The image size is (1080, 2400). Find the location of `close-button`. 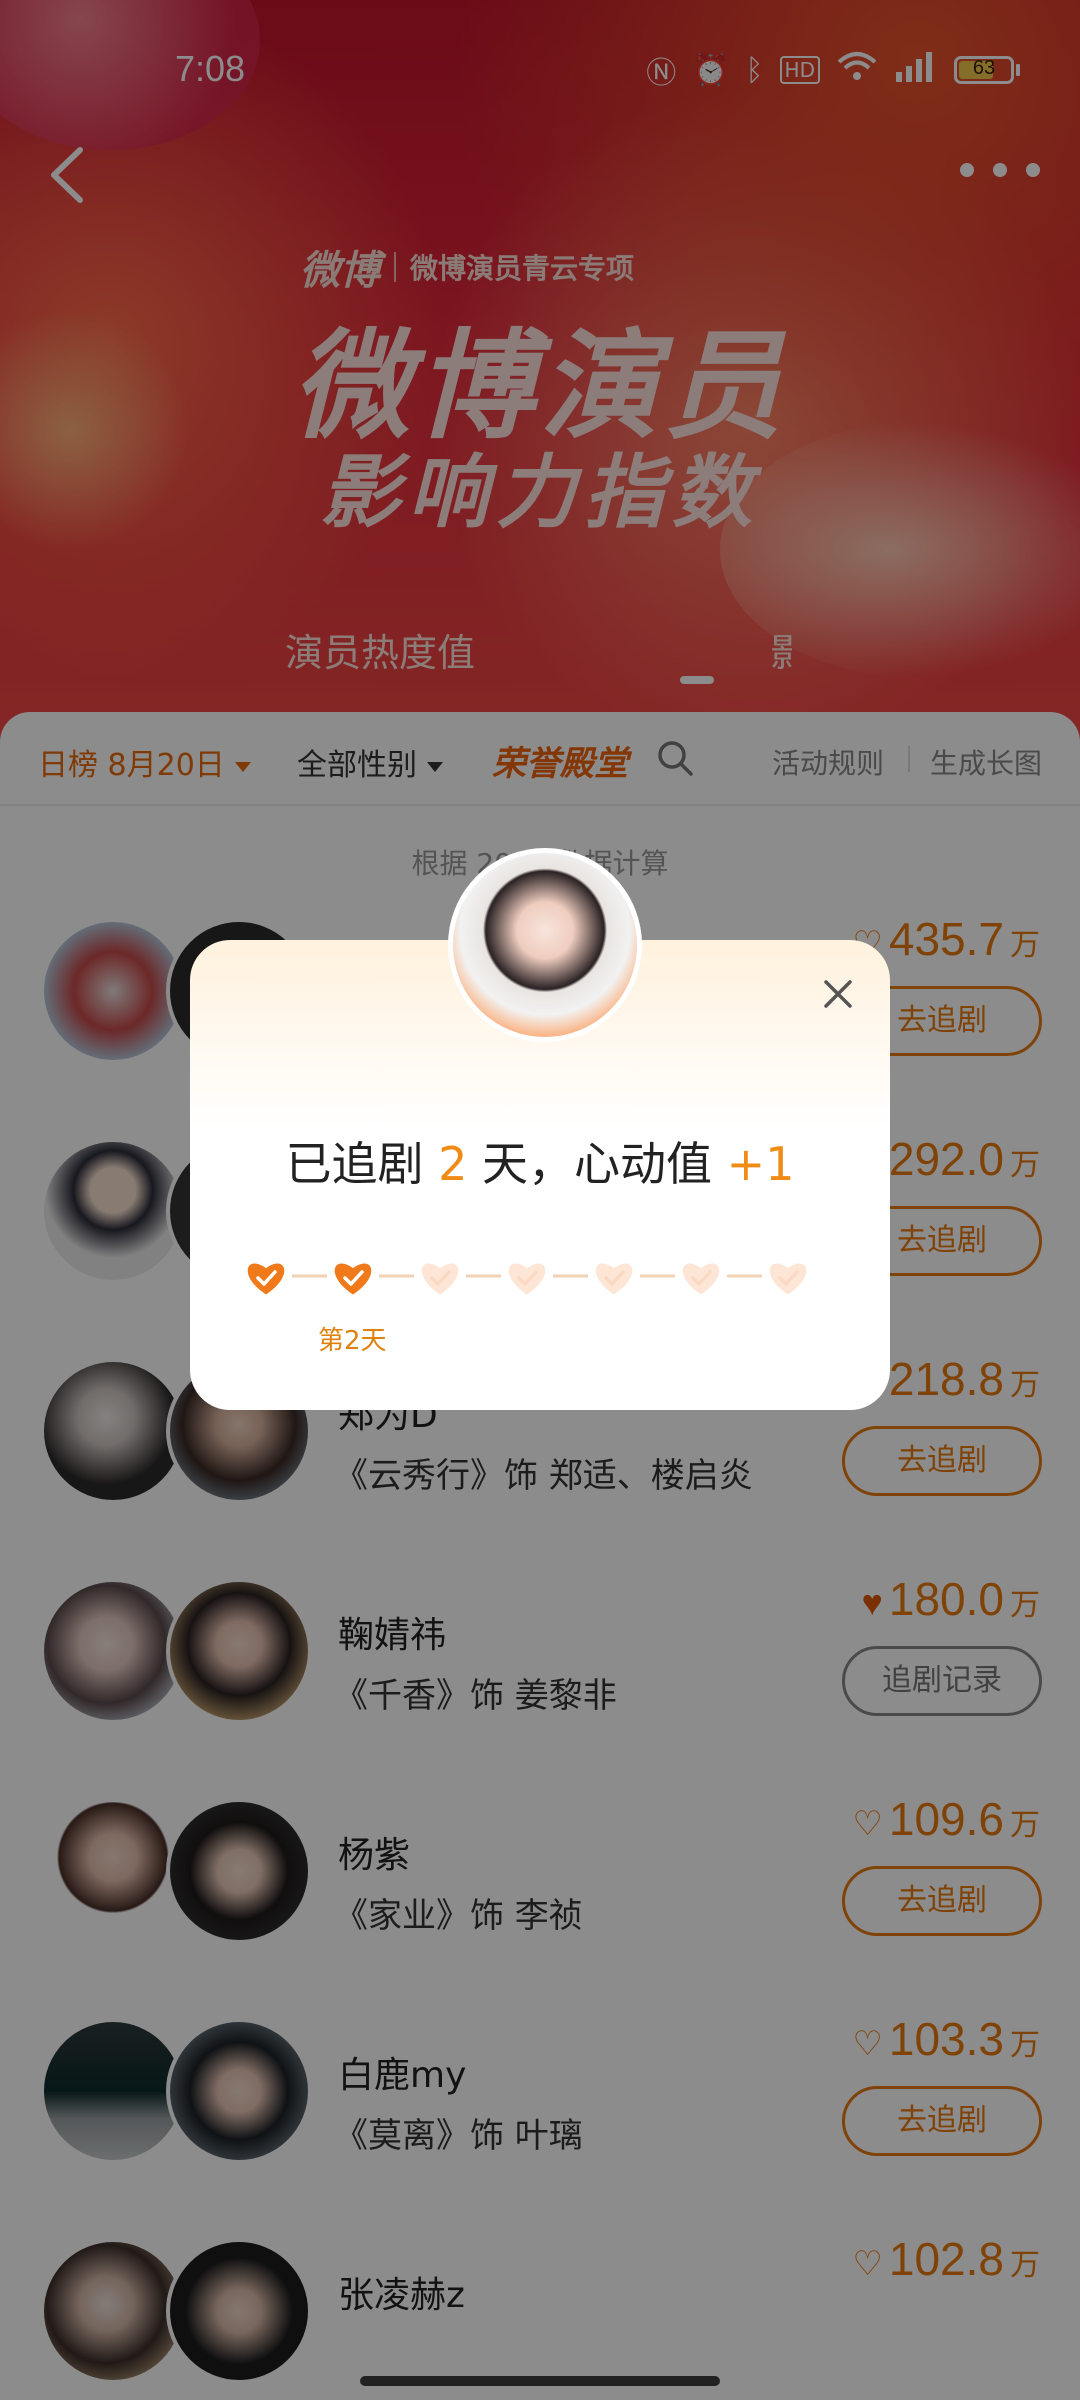

close-button is located at coordinates (838, 994).